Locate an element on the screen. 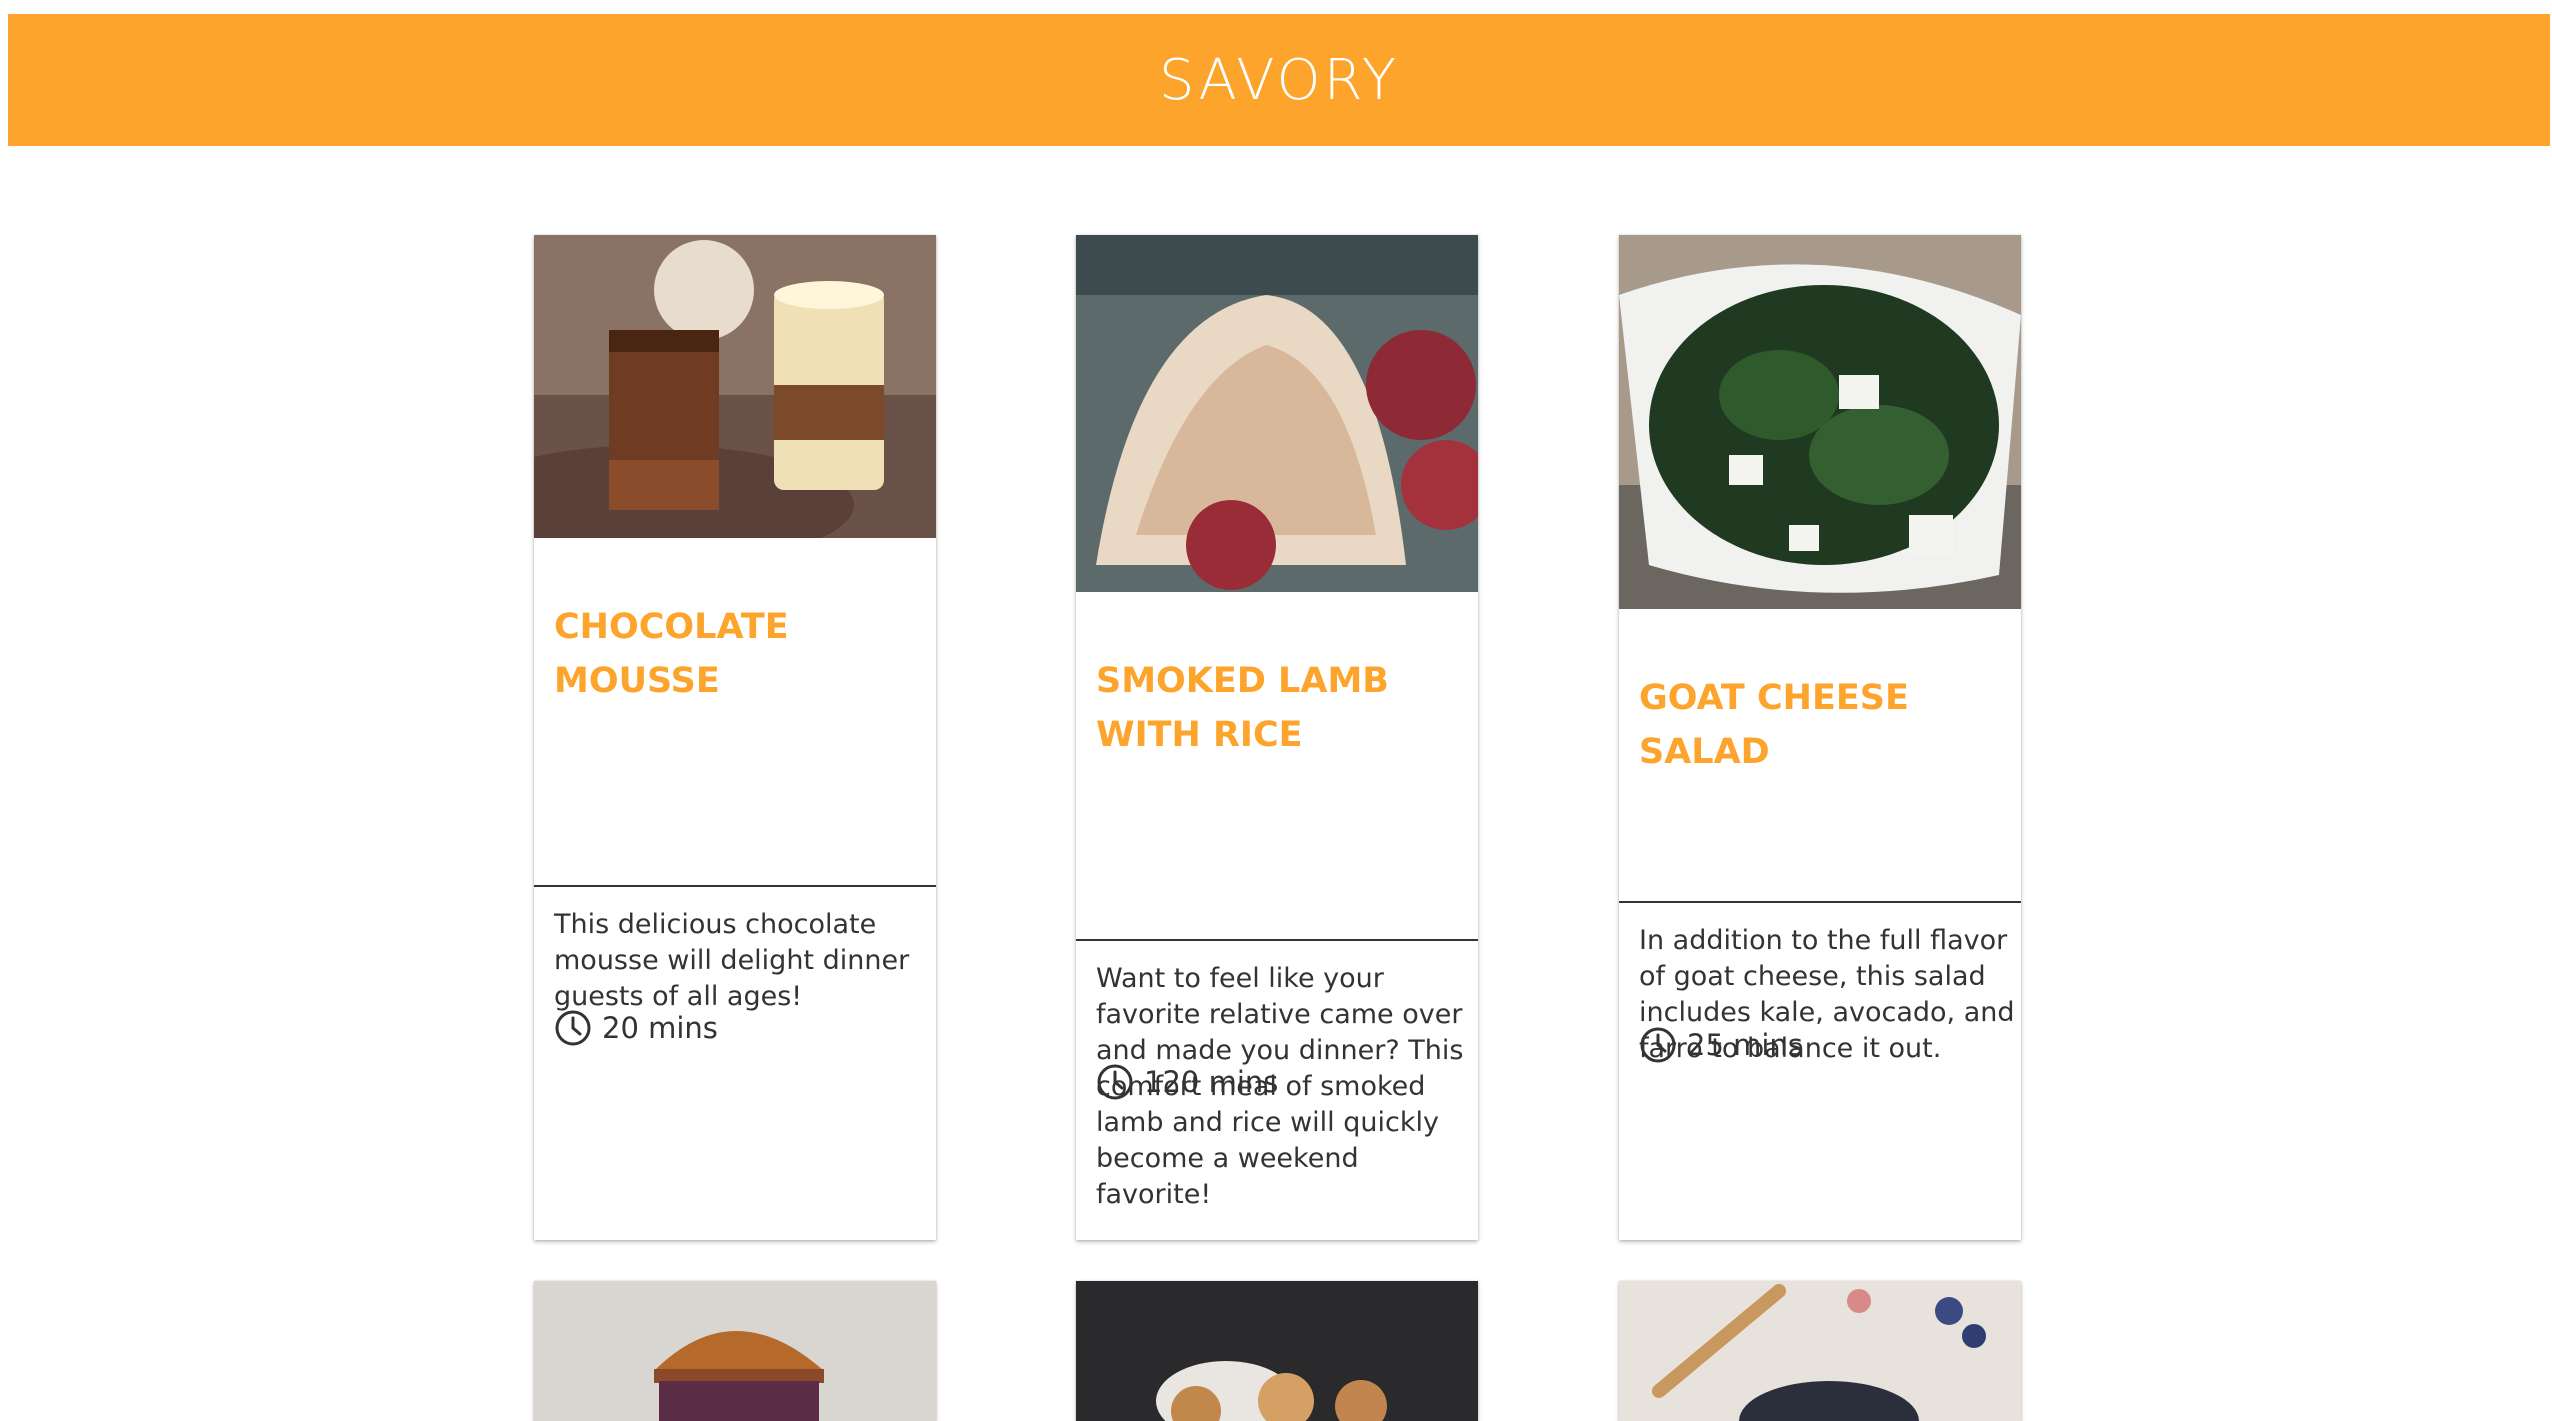 The image size is (2552, 1421). recipe-card-burger-partial is located at coordinates (735, 1351).